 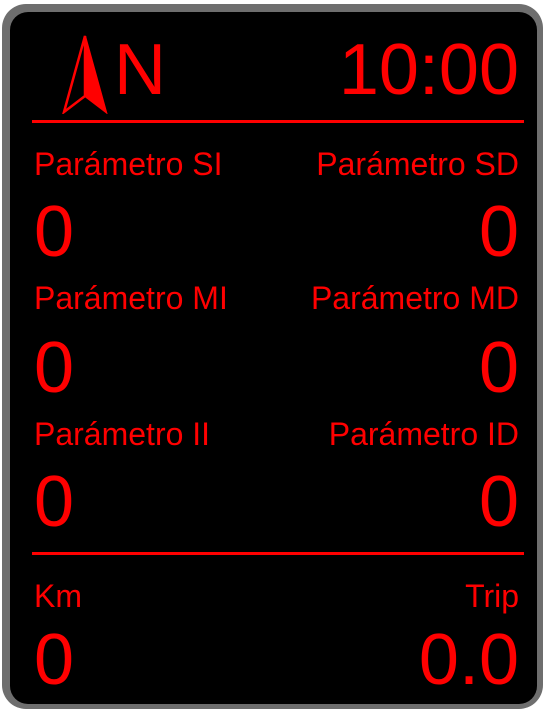 I want to click on clock-time: 10:00, so click(x=428, y=70).